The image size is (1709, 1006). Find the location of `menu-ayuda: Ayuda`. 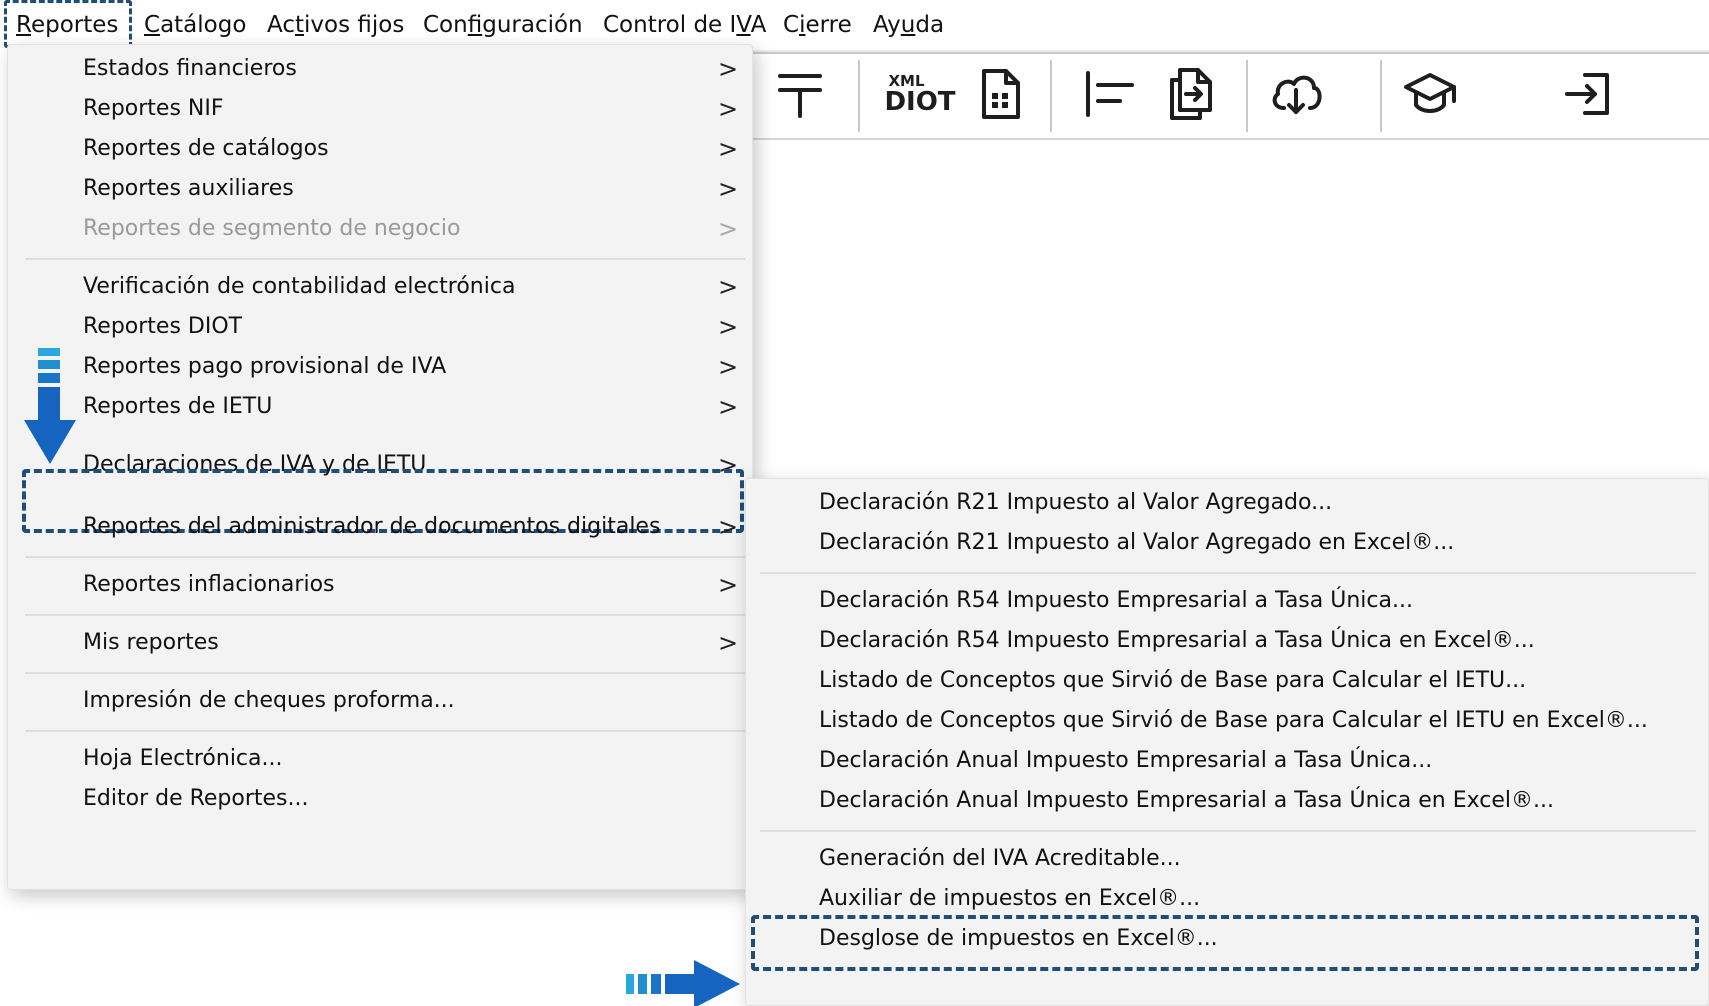

menu-ayuda: Ayuda is located at coordinates (908, 25).